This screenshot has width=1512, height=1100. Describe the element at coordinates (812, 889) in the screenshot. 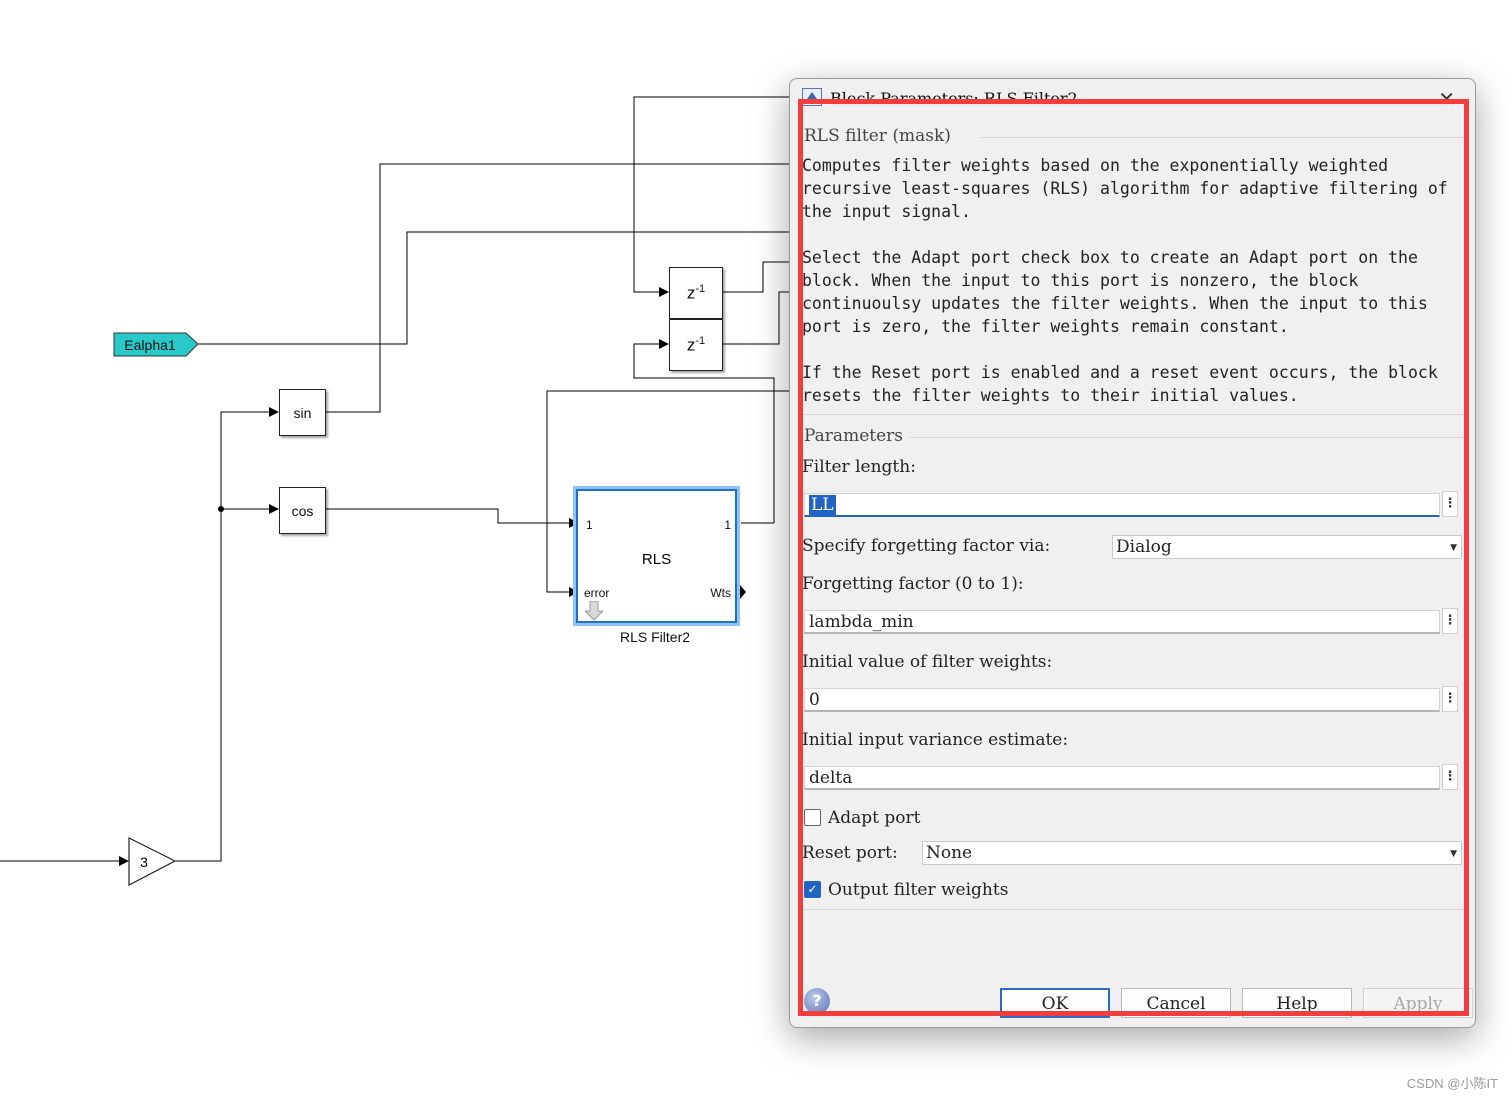

I see `output-weights-checkbox: ✓` at that location.